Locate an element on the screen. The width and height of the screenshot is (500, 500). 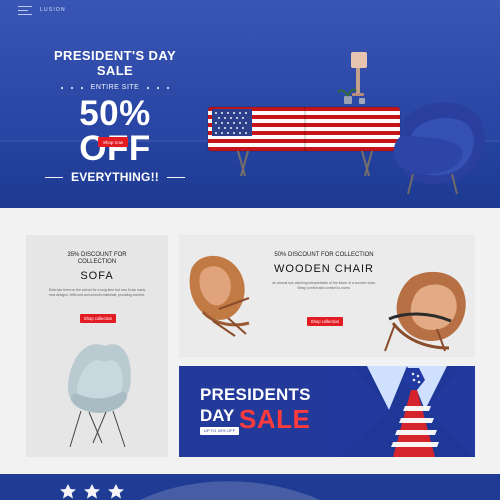
hero-subtitle-row: ENTIRE SITE is located at coordinates (115, 87).